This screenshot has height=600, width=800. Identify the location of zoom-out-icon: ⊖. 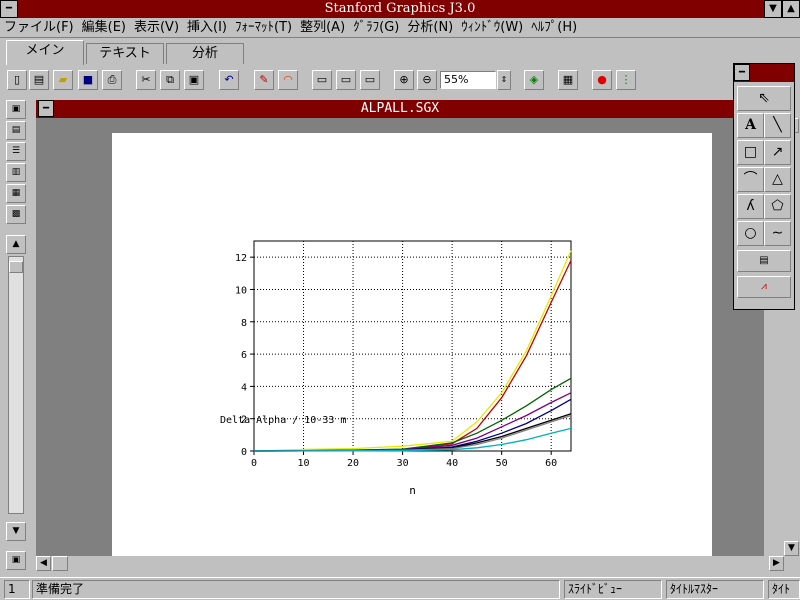
(427, 80).